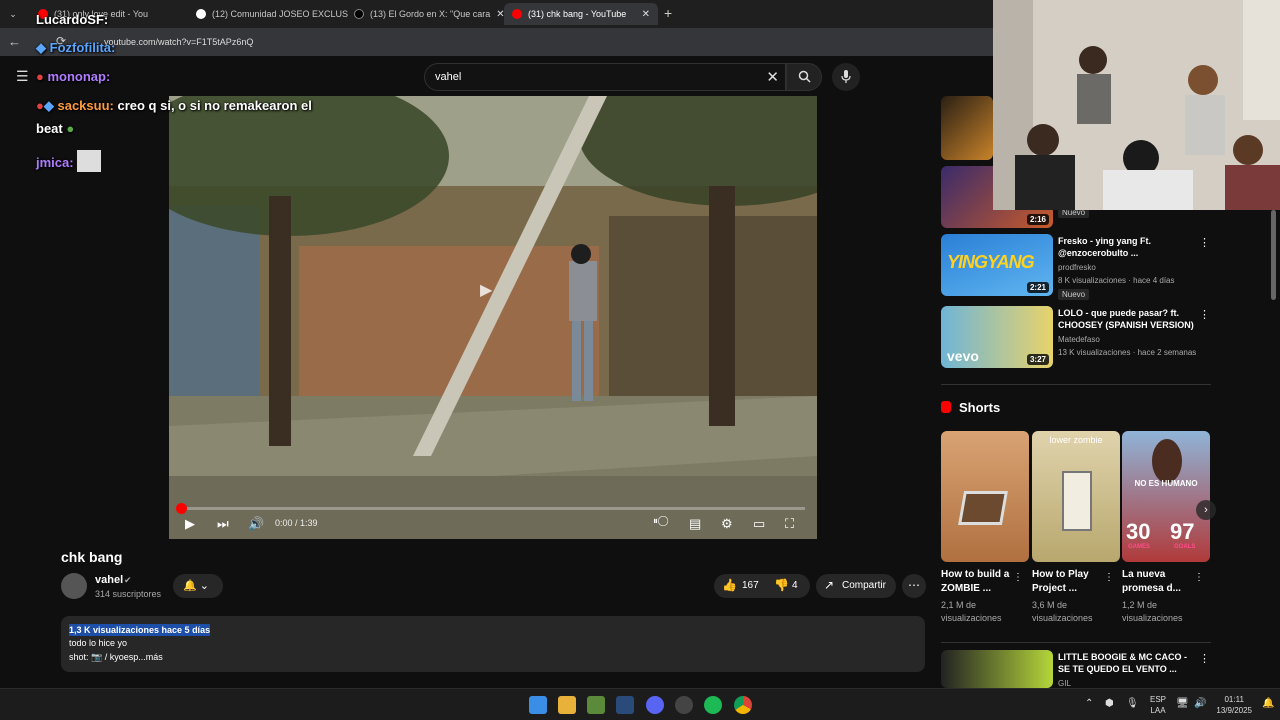 This screenshot has width=1280, height=720. Describe the element at coordinates (201, 14) in the screenshot. I see `x-icon` at that location.